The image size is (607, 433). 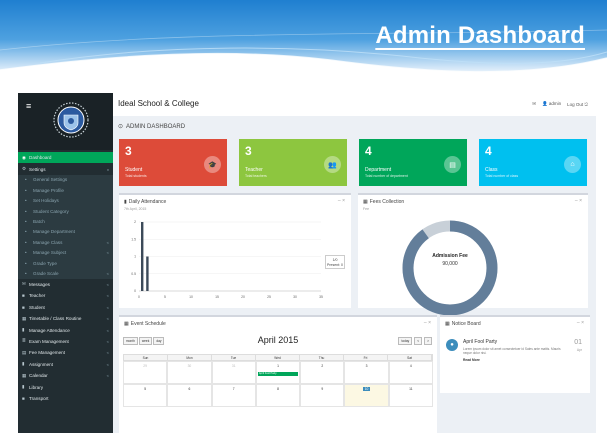 I want to click on calendar-event: April Fool Party, so click(x=278, y=374).